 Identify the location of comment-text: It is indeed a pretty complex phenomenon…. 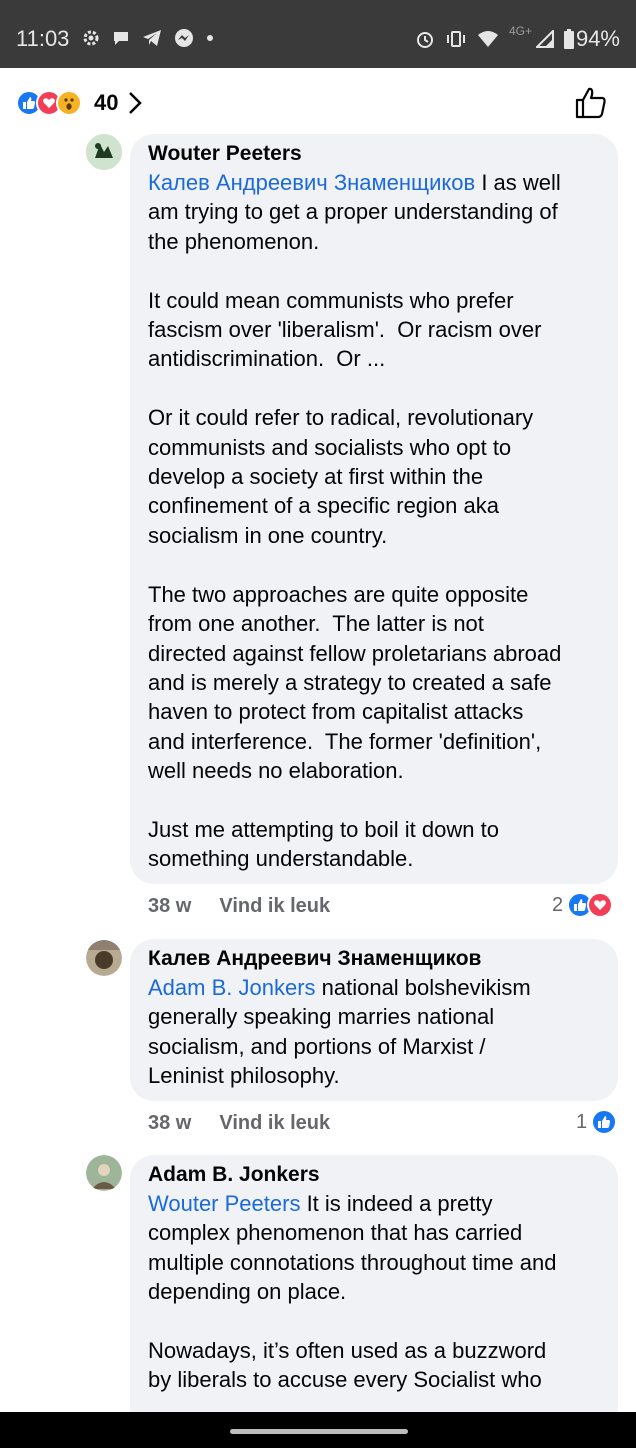
(352, 1292).